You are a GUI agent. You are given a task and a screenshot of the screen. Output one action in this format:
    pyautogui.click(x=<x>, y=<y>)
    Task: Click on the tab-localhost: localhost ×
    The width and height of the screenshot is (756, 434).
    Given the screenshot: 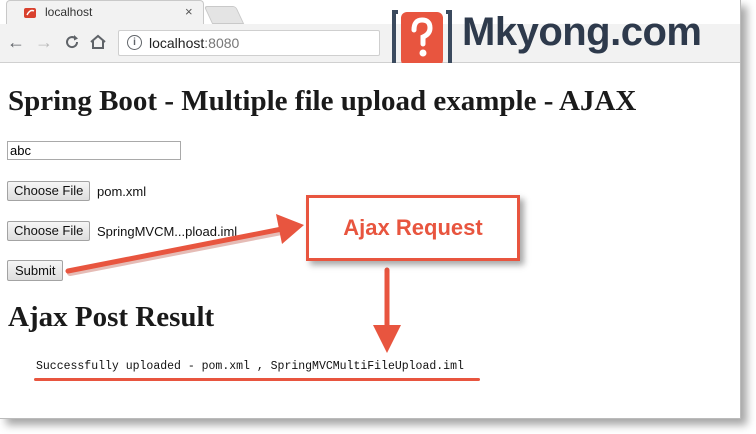 What is the action you would take?
    pyautogui.click(x=105, y=12)
    